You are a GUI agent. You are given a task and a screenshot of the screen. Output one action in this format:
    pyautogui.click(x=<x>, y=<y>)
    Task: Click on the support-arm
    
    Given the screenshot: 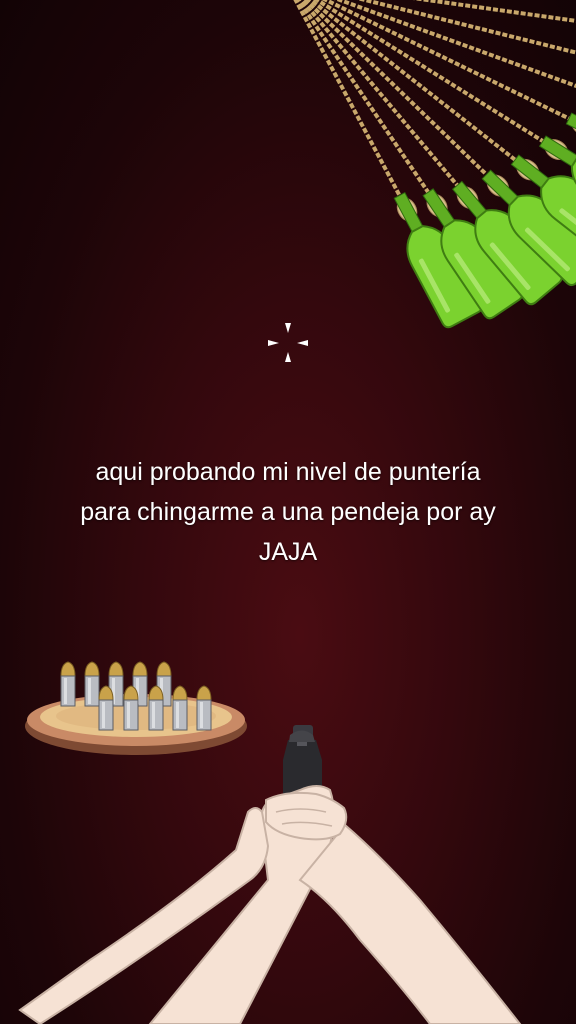 What is the action you would take?
    pyautogui.click(x=410, y=923)
    